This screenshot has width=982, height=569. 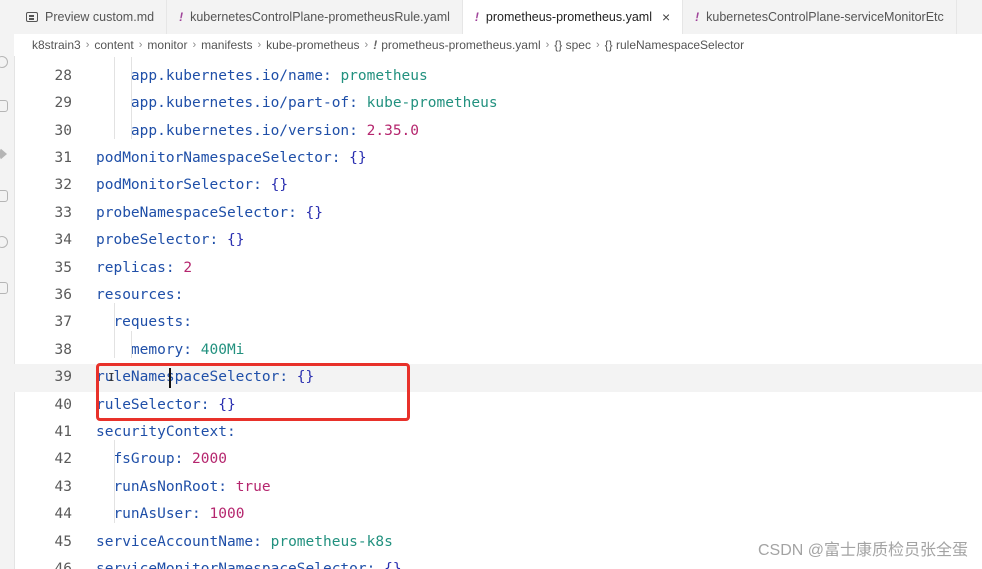 I want to click on yaml-key: runAsUser, so click(x=153, y=514).